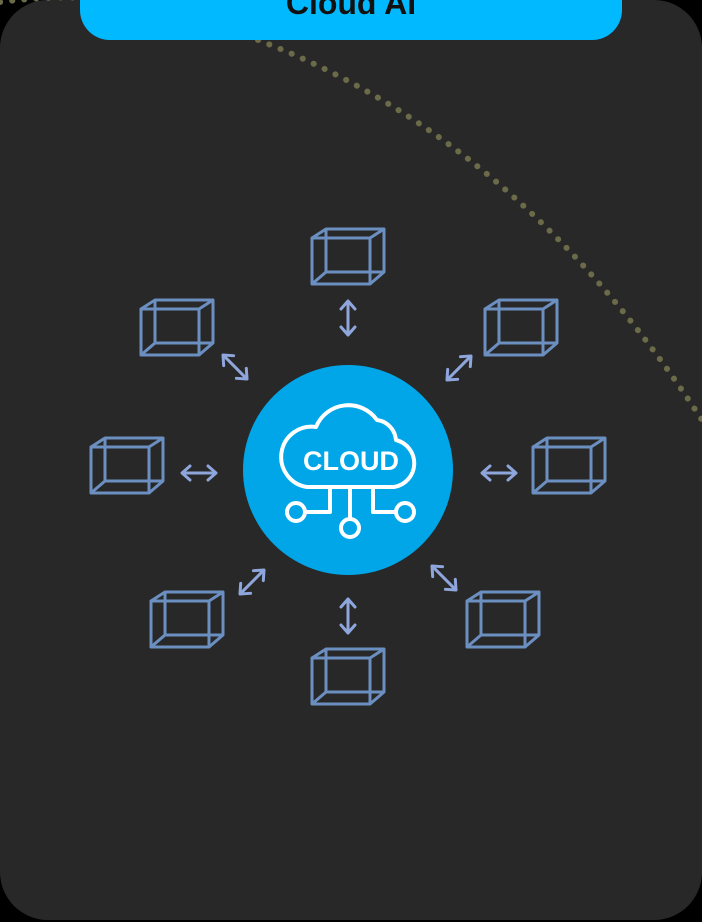 Image resolution: width=702 pixels, height=922 pixels. What do you see at coordinates (187, 619) in the screenshot?
I see `cube-icon-bottom-left` at bounding box center [187, 619].